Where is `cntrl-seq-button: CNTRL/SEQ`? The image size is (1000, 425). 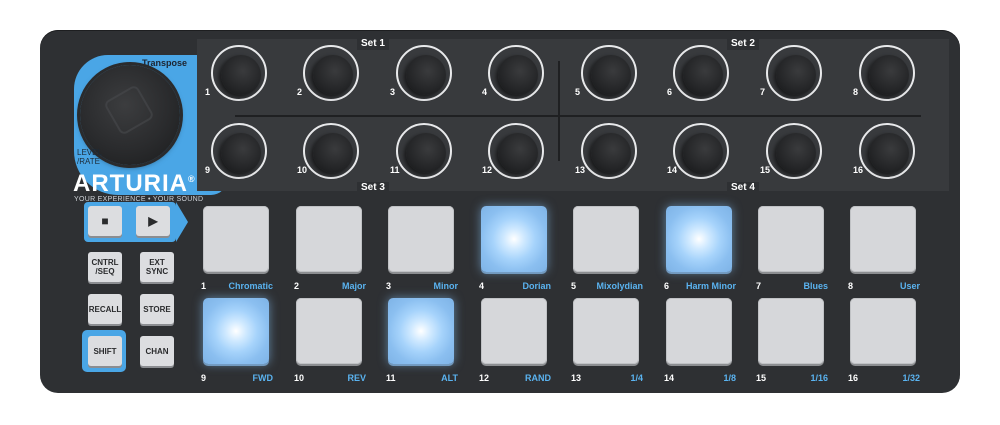 cntrl-seq-button: CNTRL/SEQ is located at coordinates (105, 267).